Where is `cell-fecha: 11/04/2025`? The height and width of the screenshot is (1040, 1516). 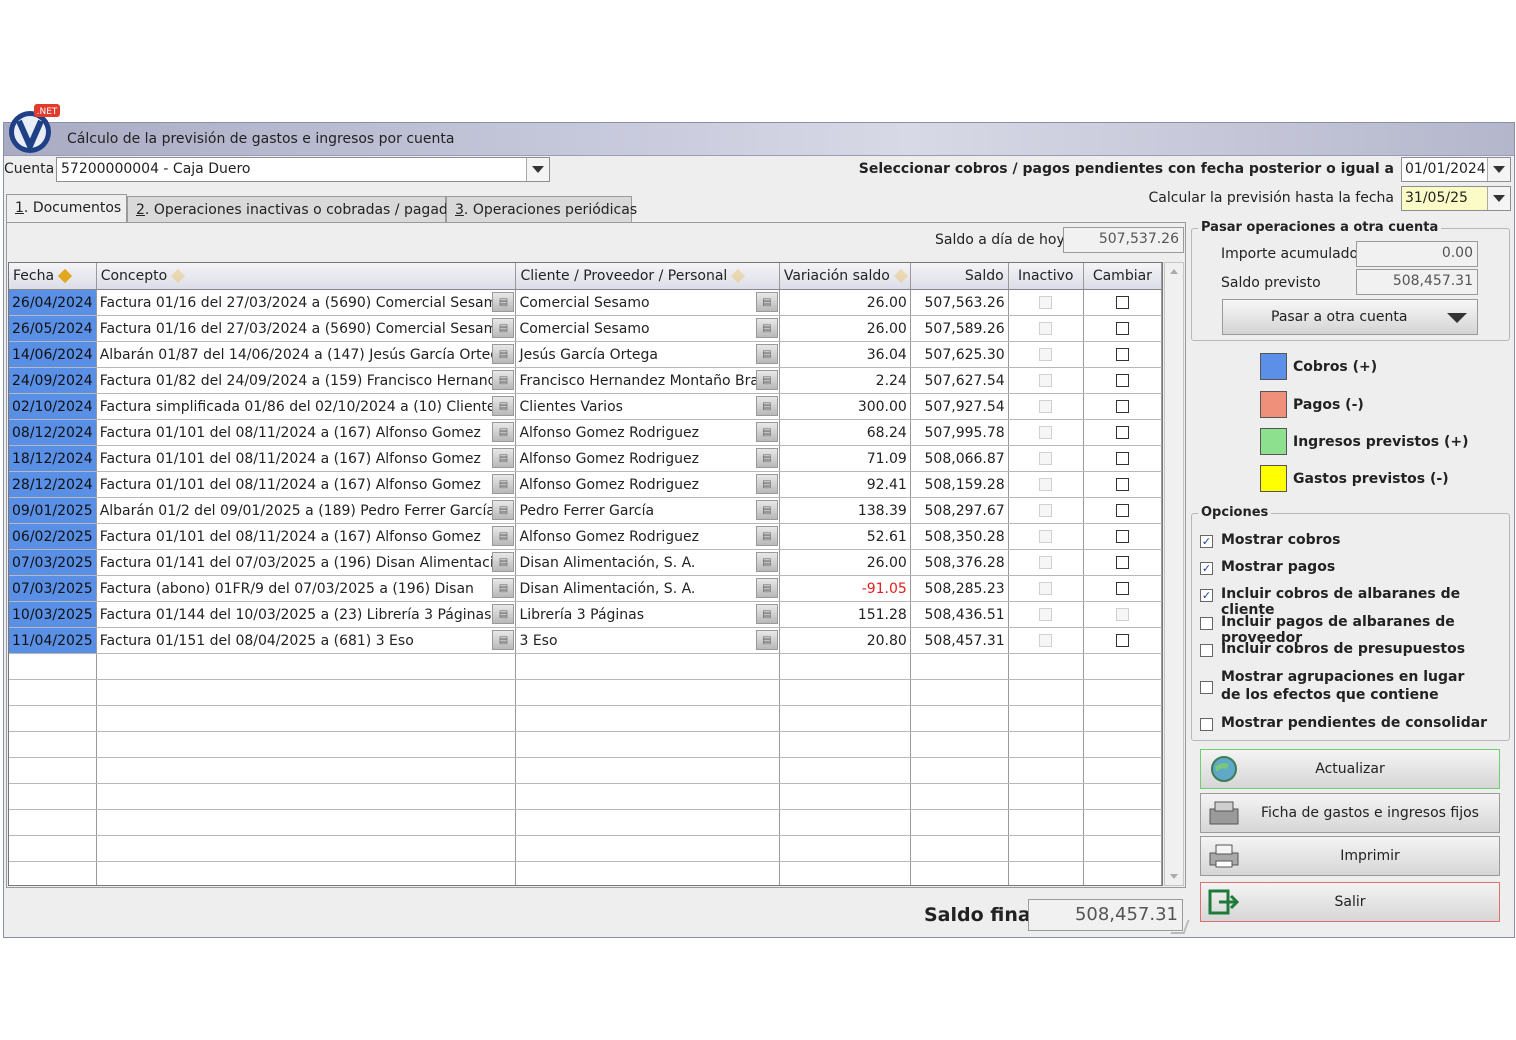 cell-fecha: 11/04/2025 is located at coordinates (53, 640).